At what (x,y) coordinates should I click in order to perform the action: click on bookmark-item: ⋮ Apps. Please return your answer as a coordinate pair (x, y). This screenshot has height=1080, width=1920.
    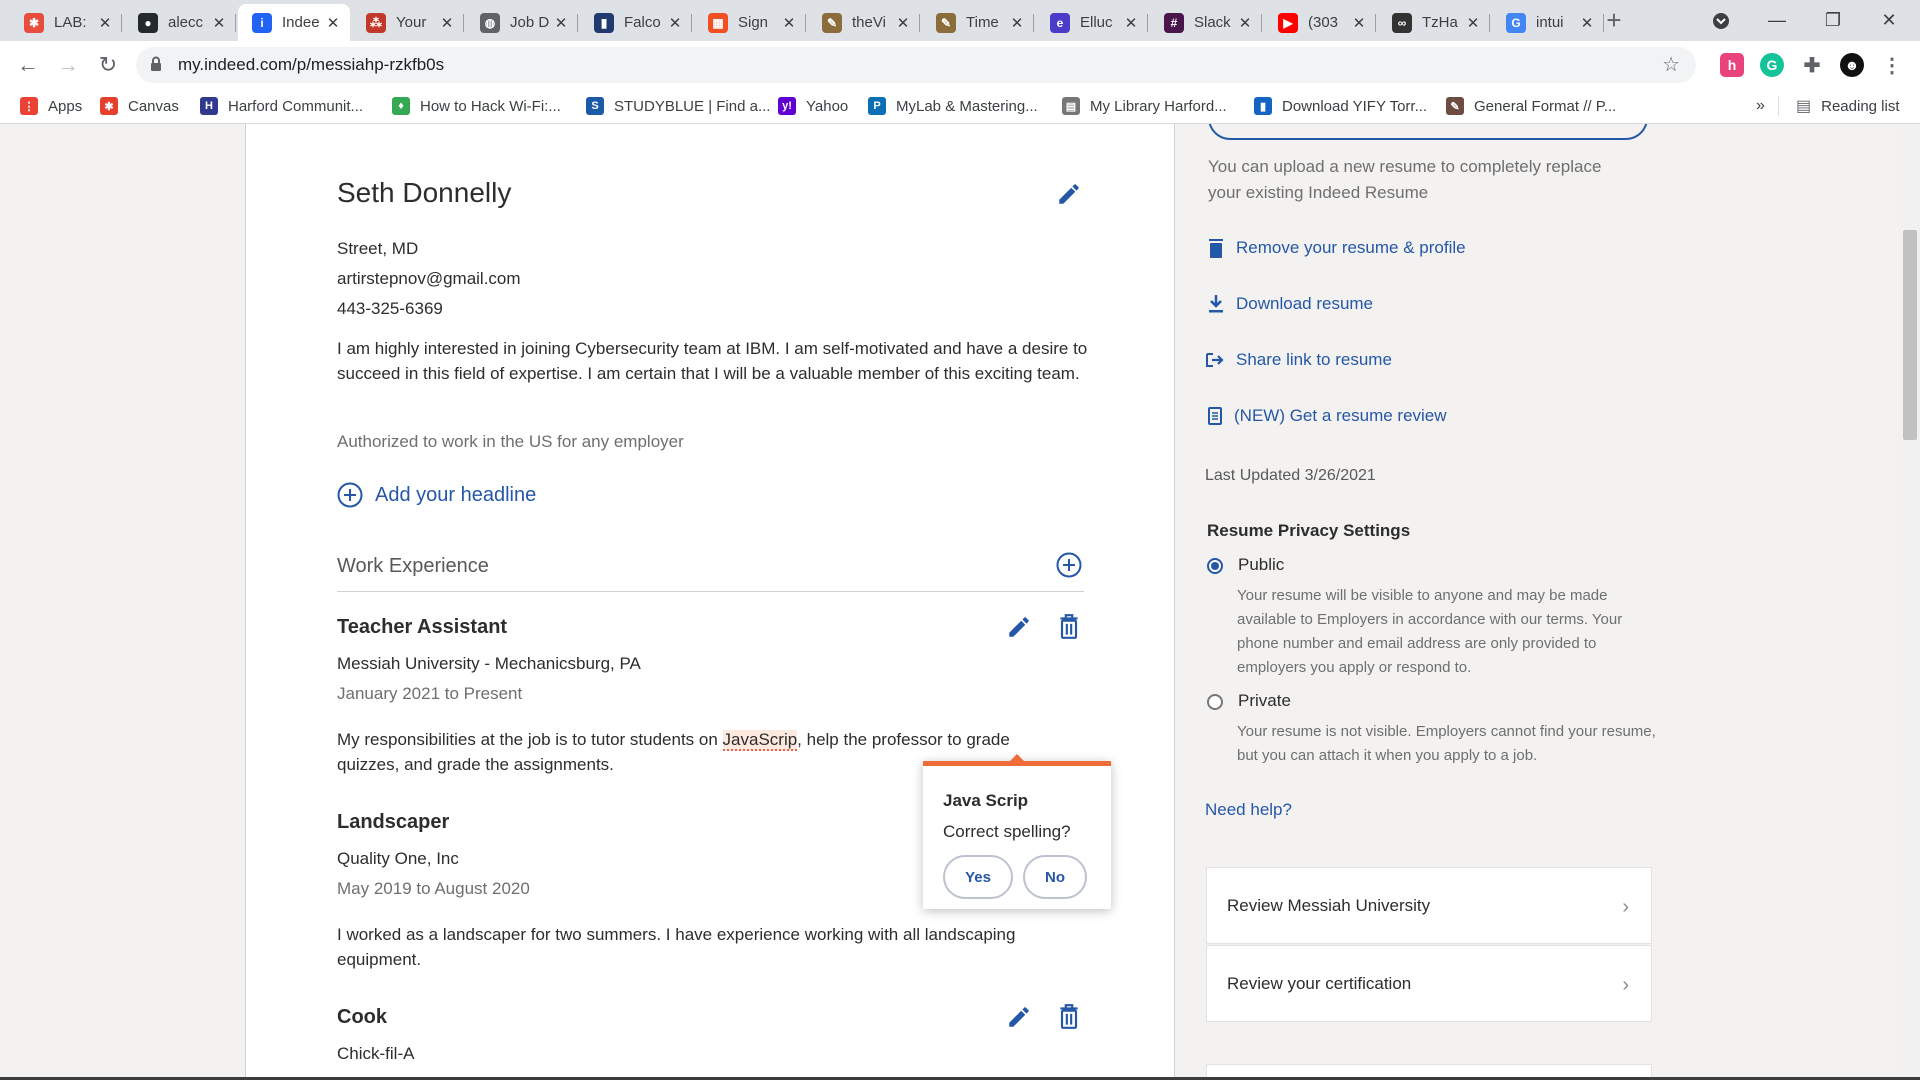
    Looking at the image, I should click on (51, 106).